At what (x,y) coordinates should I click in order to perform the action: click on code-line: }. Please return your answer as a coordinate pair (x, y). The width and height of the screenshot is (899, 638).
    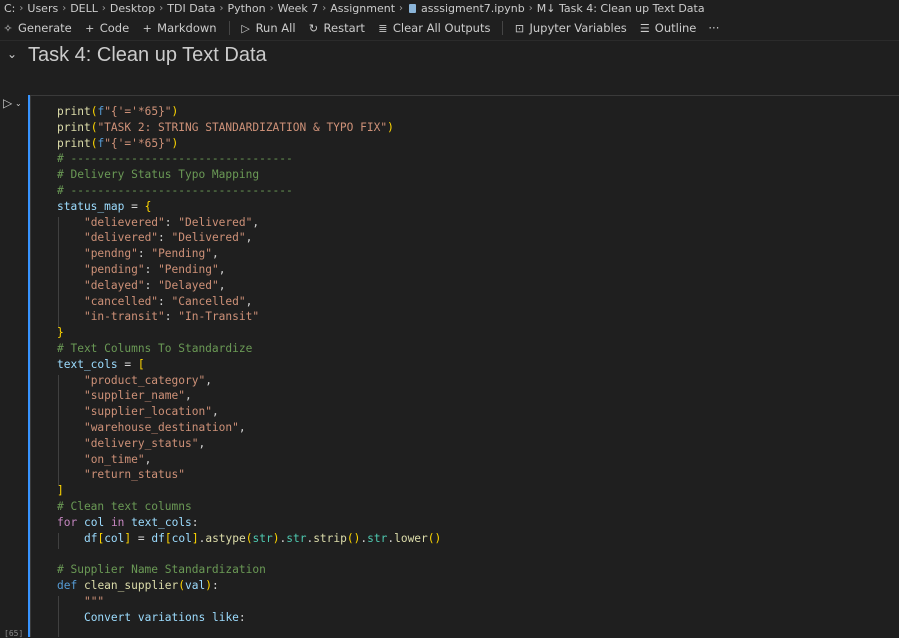
    Looking at the image, I should click on (249, 333).